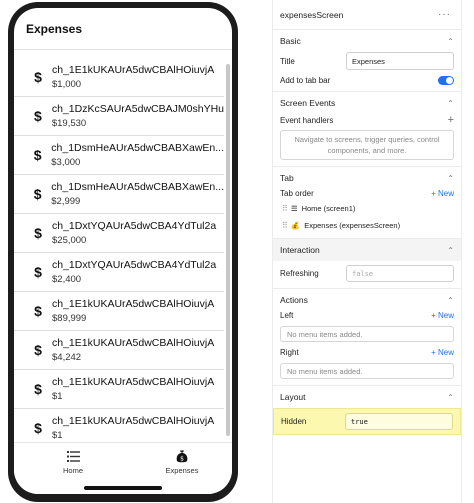  What do you see at coordinates (400, 61) in the screenshot?
I see `title-input` at bounding box center [400, 61].